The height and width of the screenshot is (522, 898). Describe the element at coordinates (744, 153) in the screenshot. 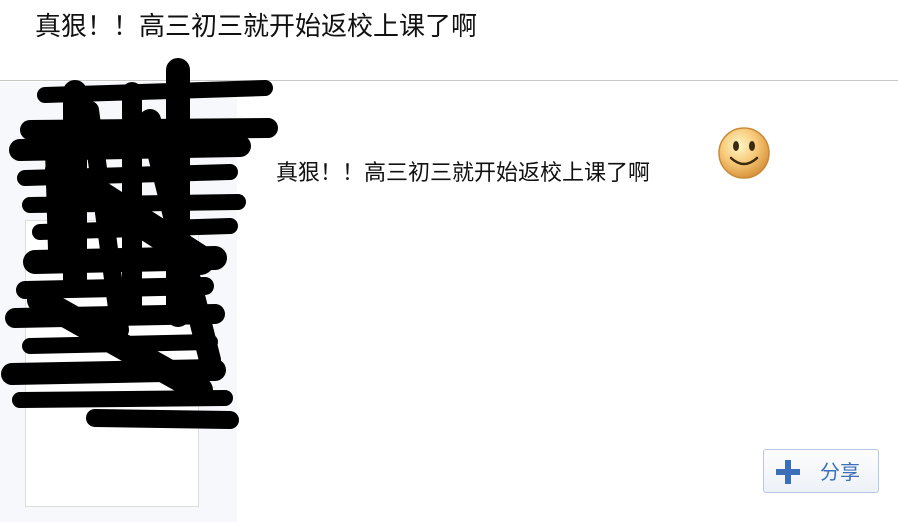

I see `smiley-face-icon` at that location.